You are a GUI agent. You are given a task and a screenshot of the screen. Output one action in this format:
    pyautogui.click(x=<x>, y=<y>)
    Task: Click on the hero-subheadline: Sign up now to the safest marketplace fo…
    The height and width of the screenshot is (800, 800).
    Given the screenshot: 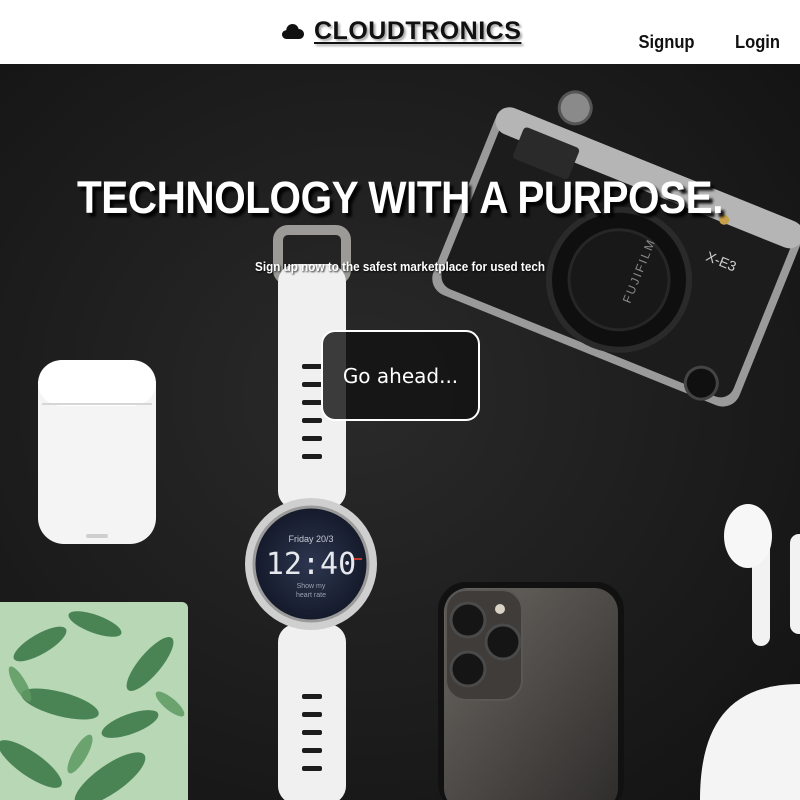 What is the action you would take?
    pyautogui.click(x=400, y=266)
    